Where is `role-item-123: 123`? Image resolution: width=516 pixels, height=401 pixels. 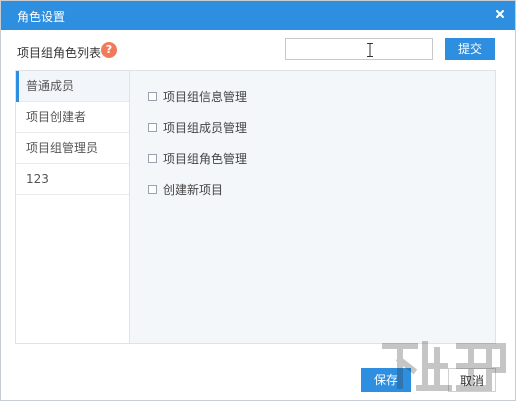 role-item-123: 123 is located at coordinates (72, 179).